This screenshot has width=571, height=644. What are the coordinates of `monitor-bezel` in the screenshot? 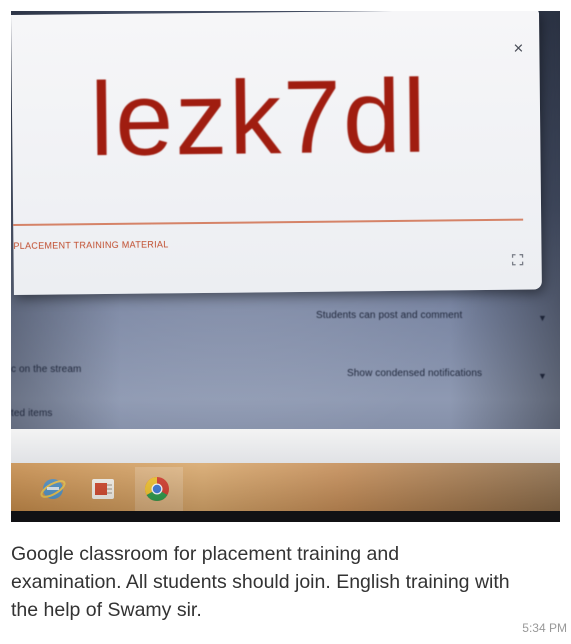 It's located at (285, 516).